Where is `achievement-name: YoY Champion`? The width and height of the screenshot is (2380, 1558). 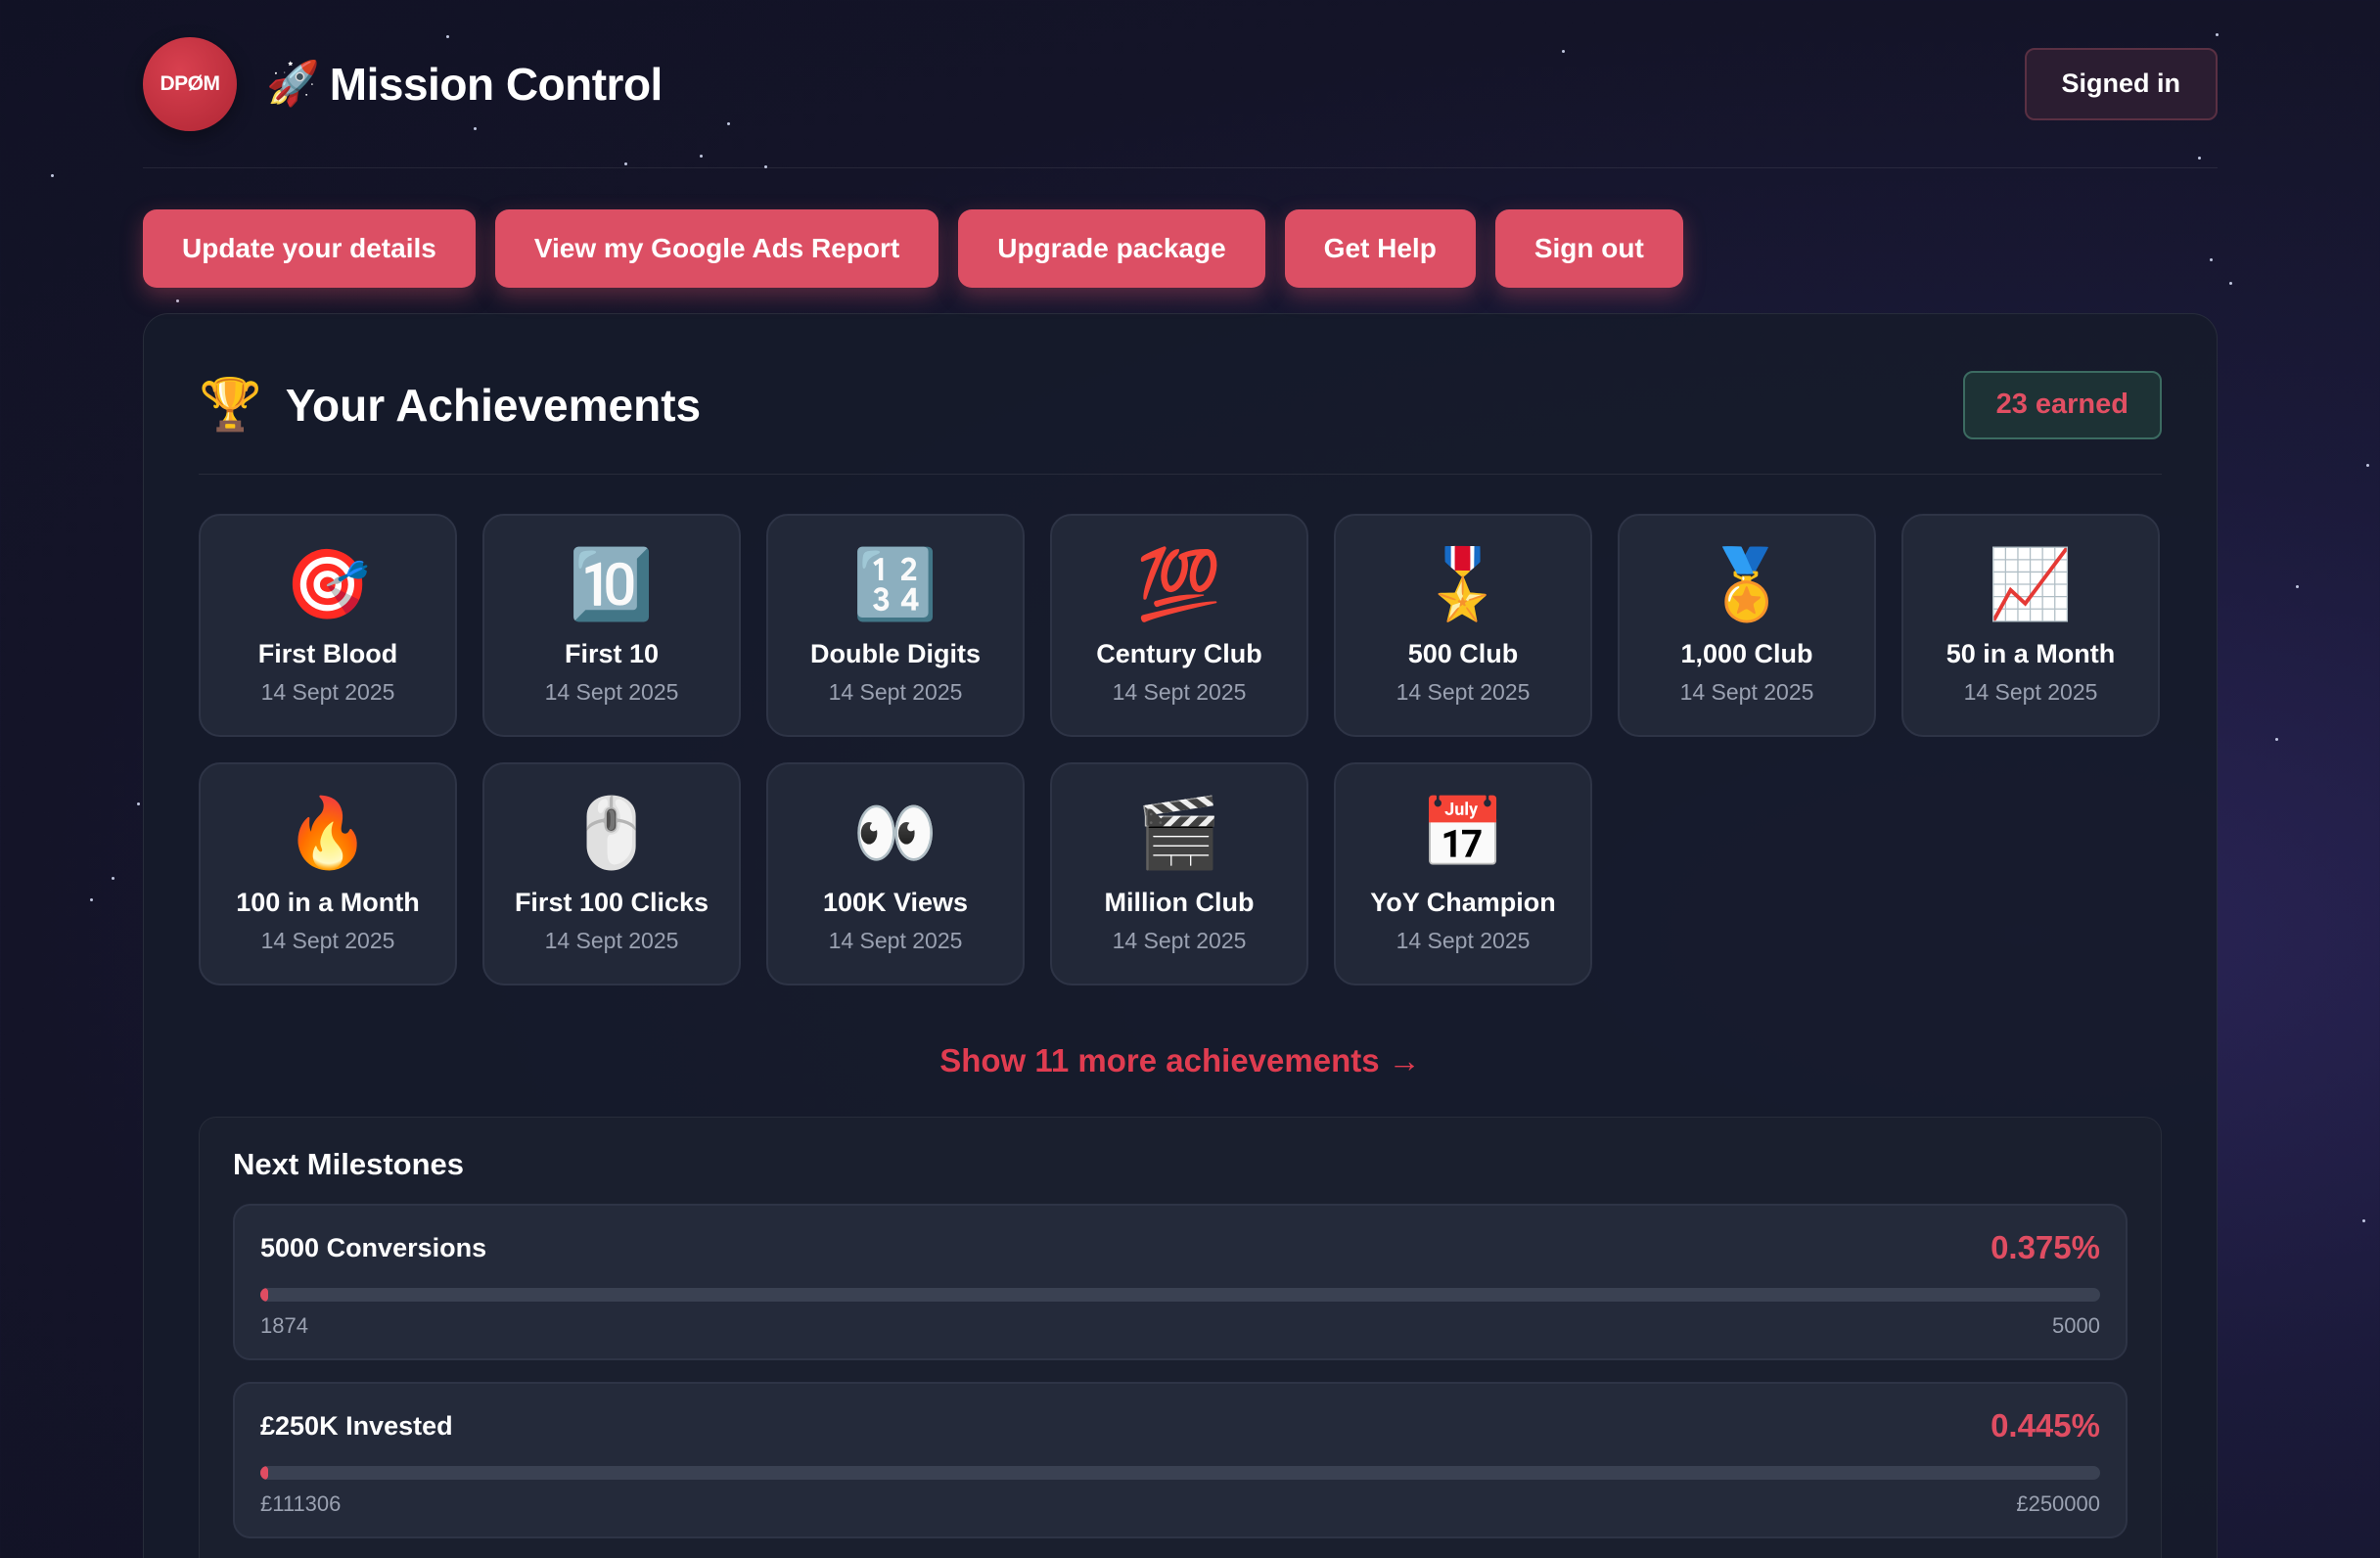
achievement-name: YoY Champion is located at coordinates (1463, 903).